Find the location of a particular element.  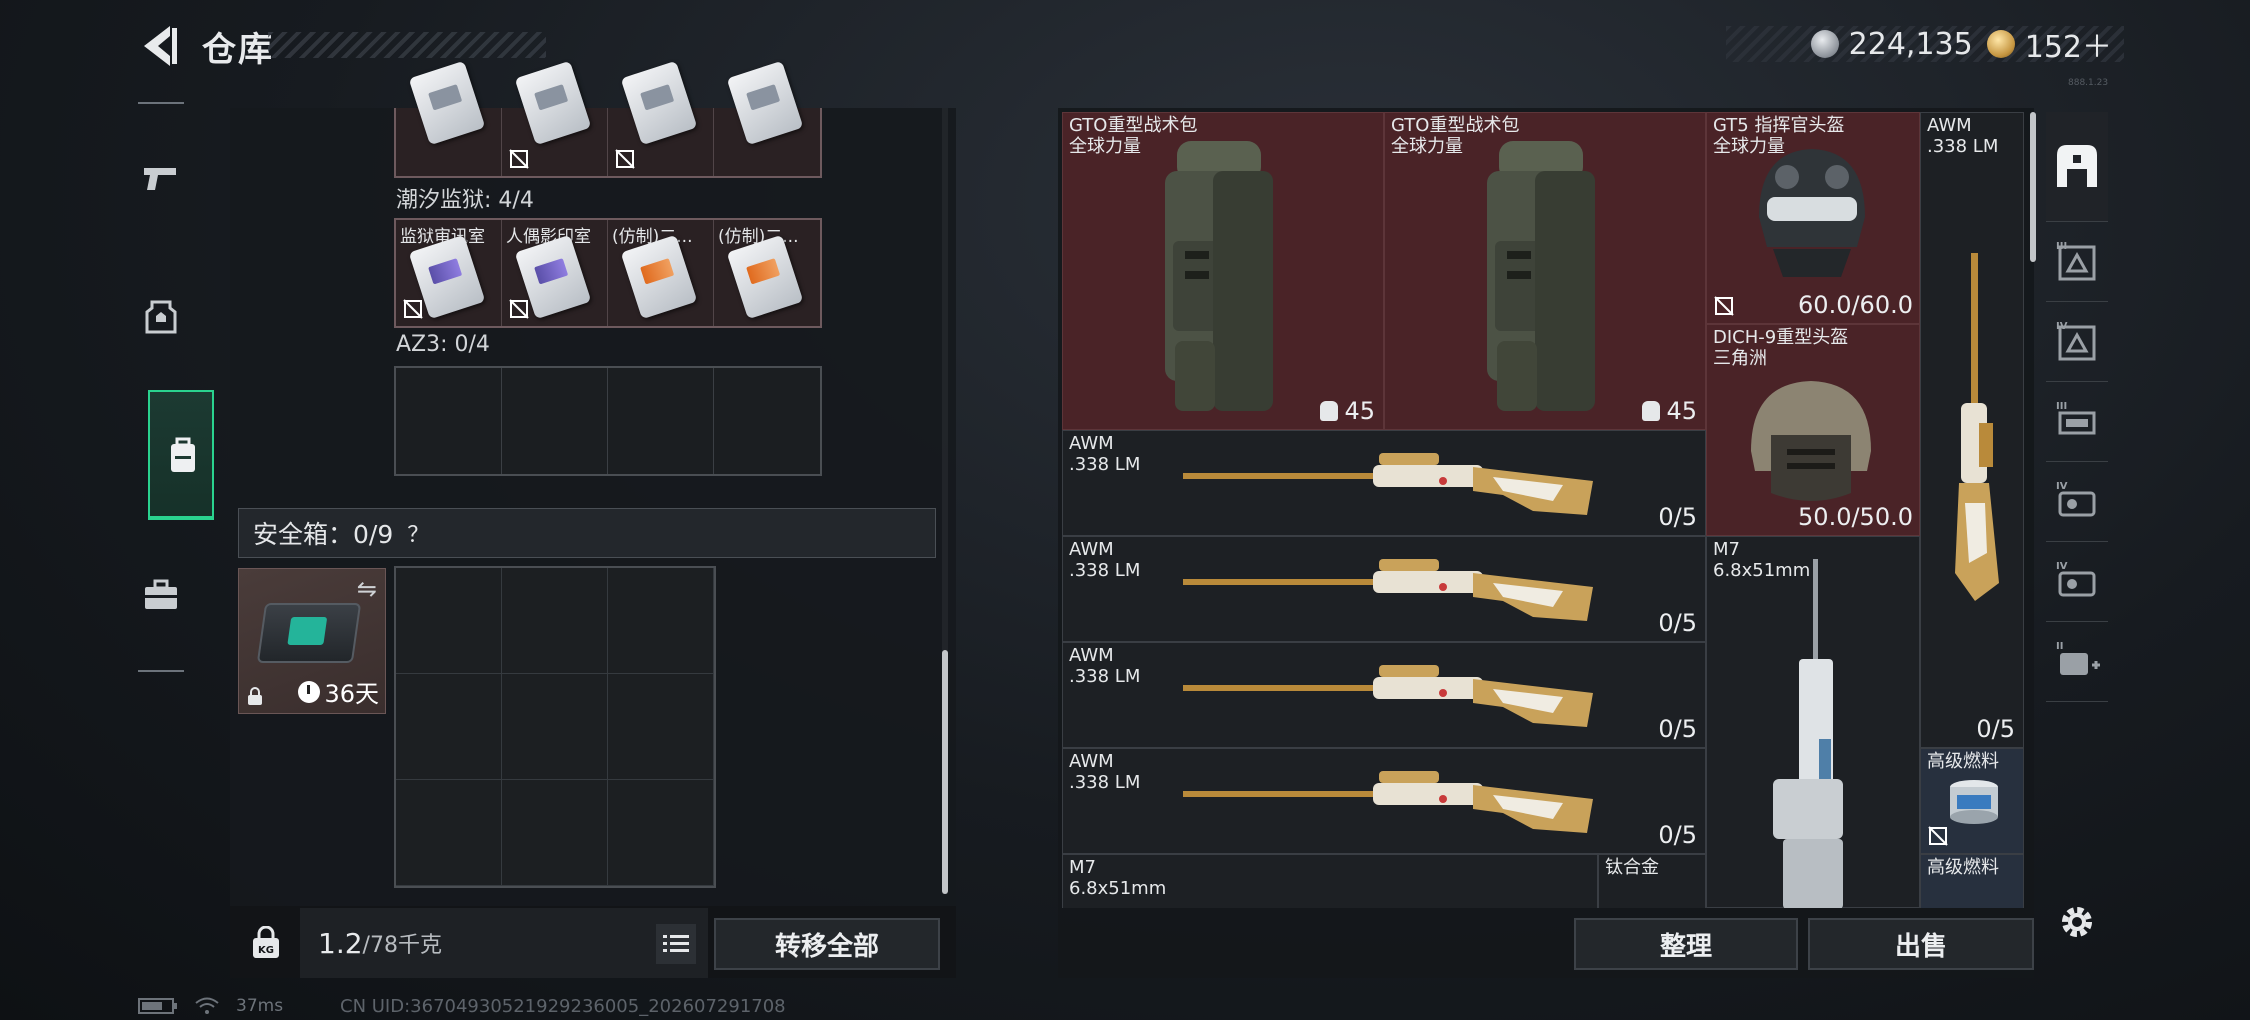

tier-4-armor-icon: IV is located at coordinates (2077, 342).